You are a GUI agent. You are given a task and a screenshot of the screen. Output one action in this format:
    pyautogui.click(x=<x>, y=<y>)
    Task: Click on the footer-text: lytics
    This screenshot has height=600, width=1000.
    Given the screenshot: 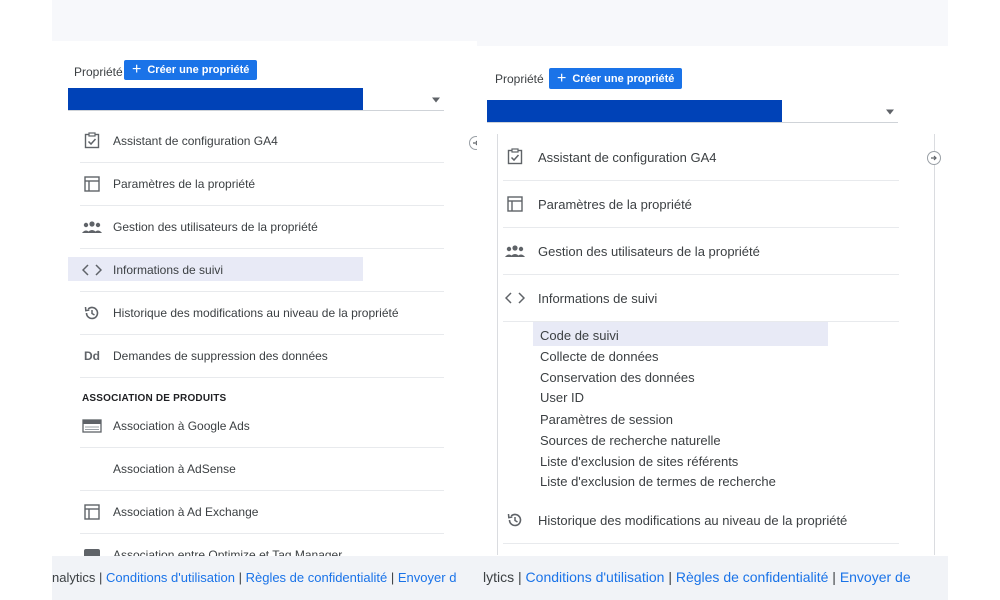 What is the action you would take?
    pyautogui.click(x=499, y=577)
    